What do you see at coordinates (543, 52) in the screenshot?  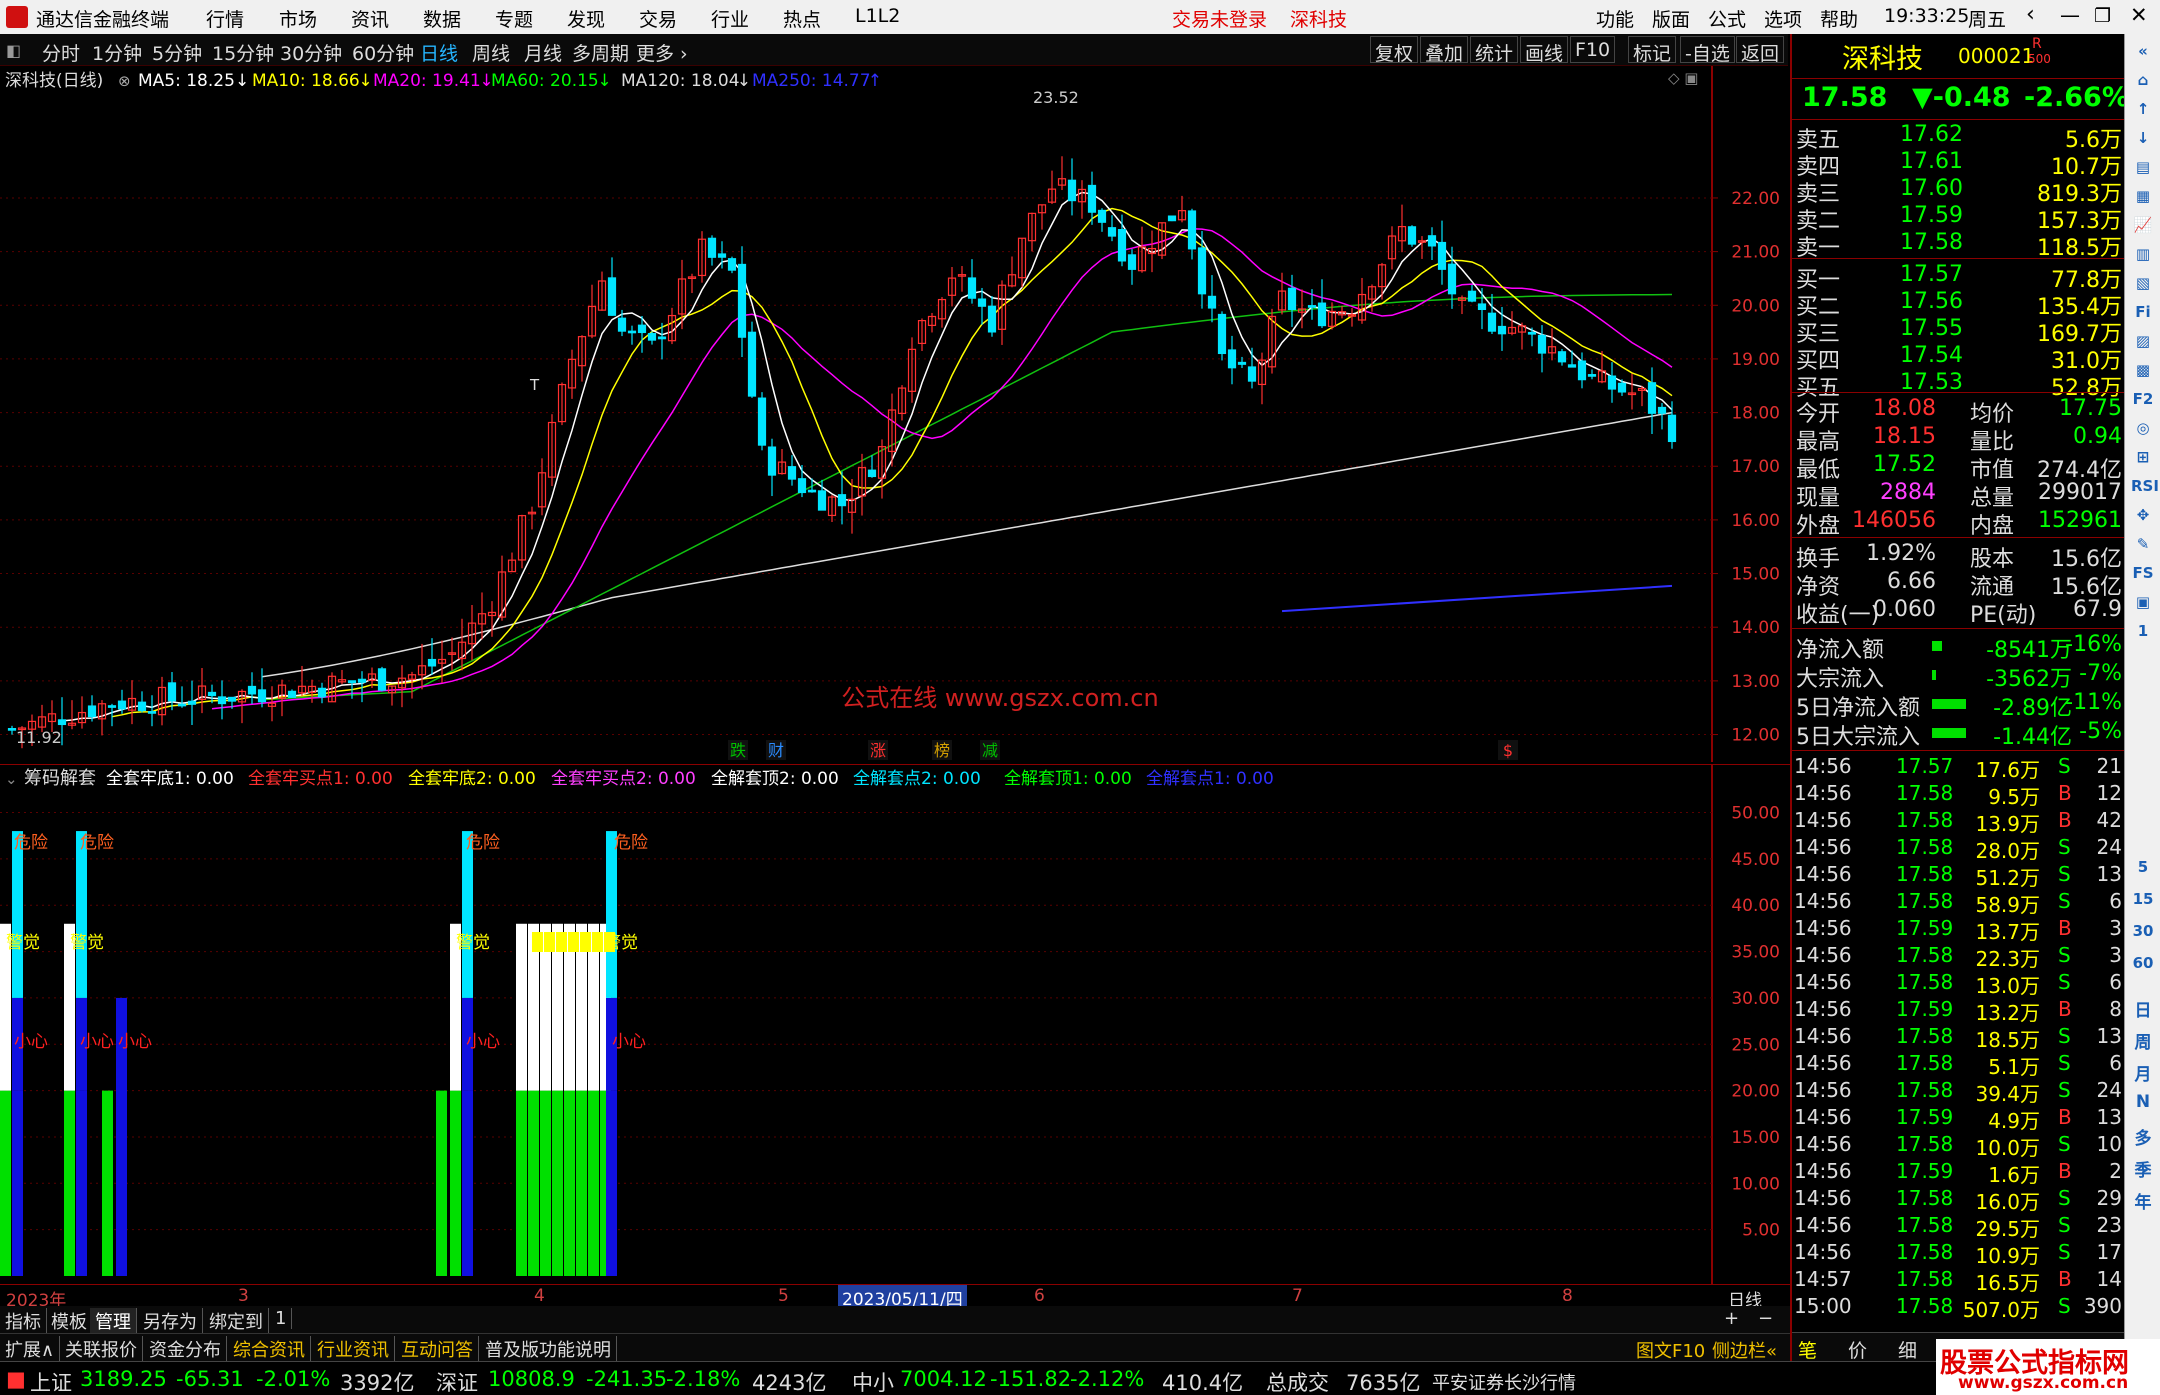 I see `period-8: 月线` at bounding box center [543, 52].